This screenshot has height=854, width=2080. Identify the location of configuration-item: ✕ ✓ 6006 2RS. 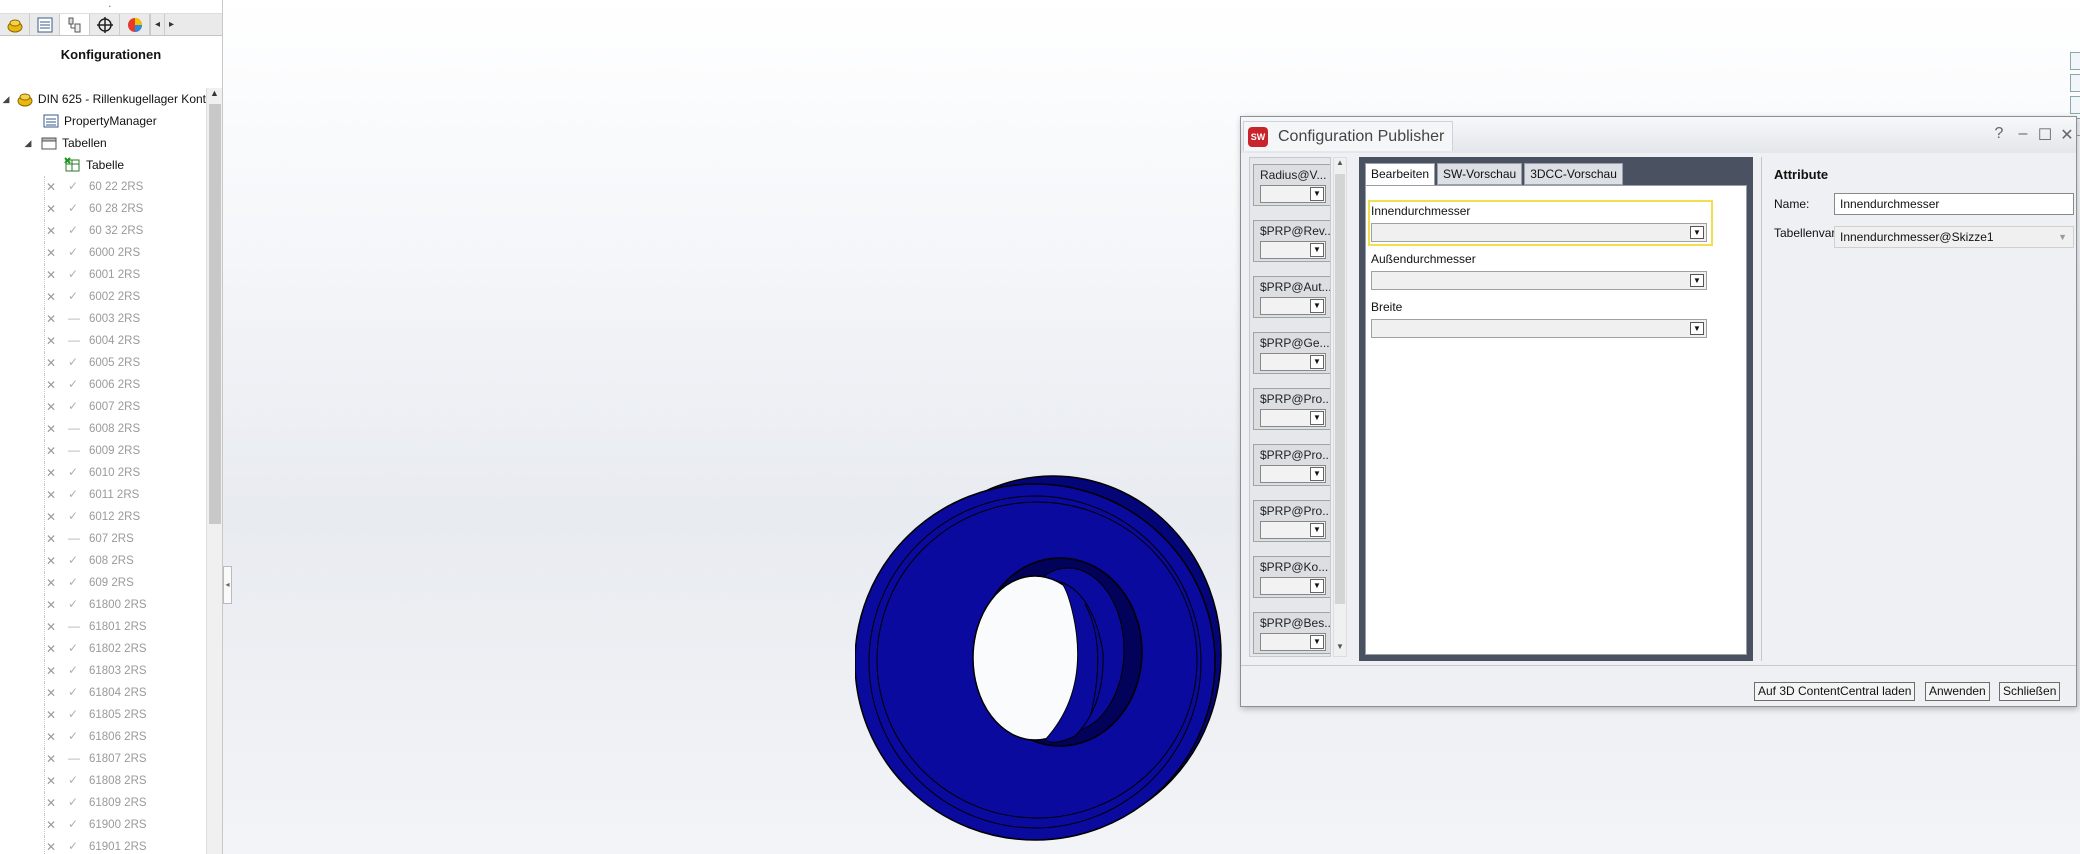
(103, 385).